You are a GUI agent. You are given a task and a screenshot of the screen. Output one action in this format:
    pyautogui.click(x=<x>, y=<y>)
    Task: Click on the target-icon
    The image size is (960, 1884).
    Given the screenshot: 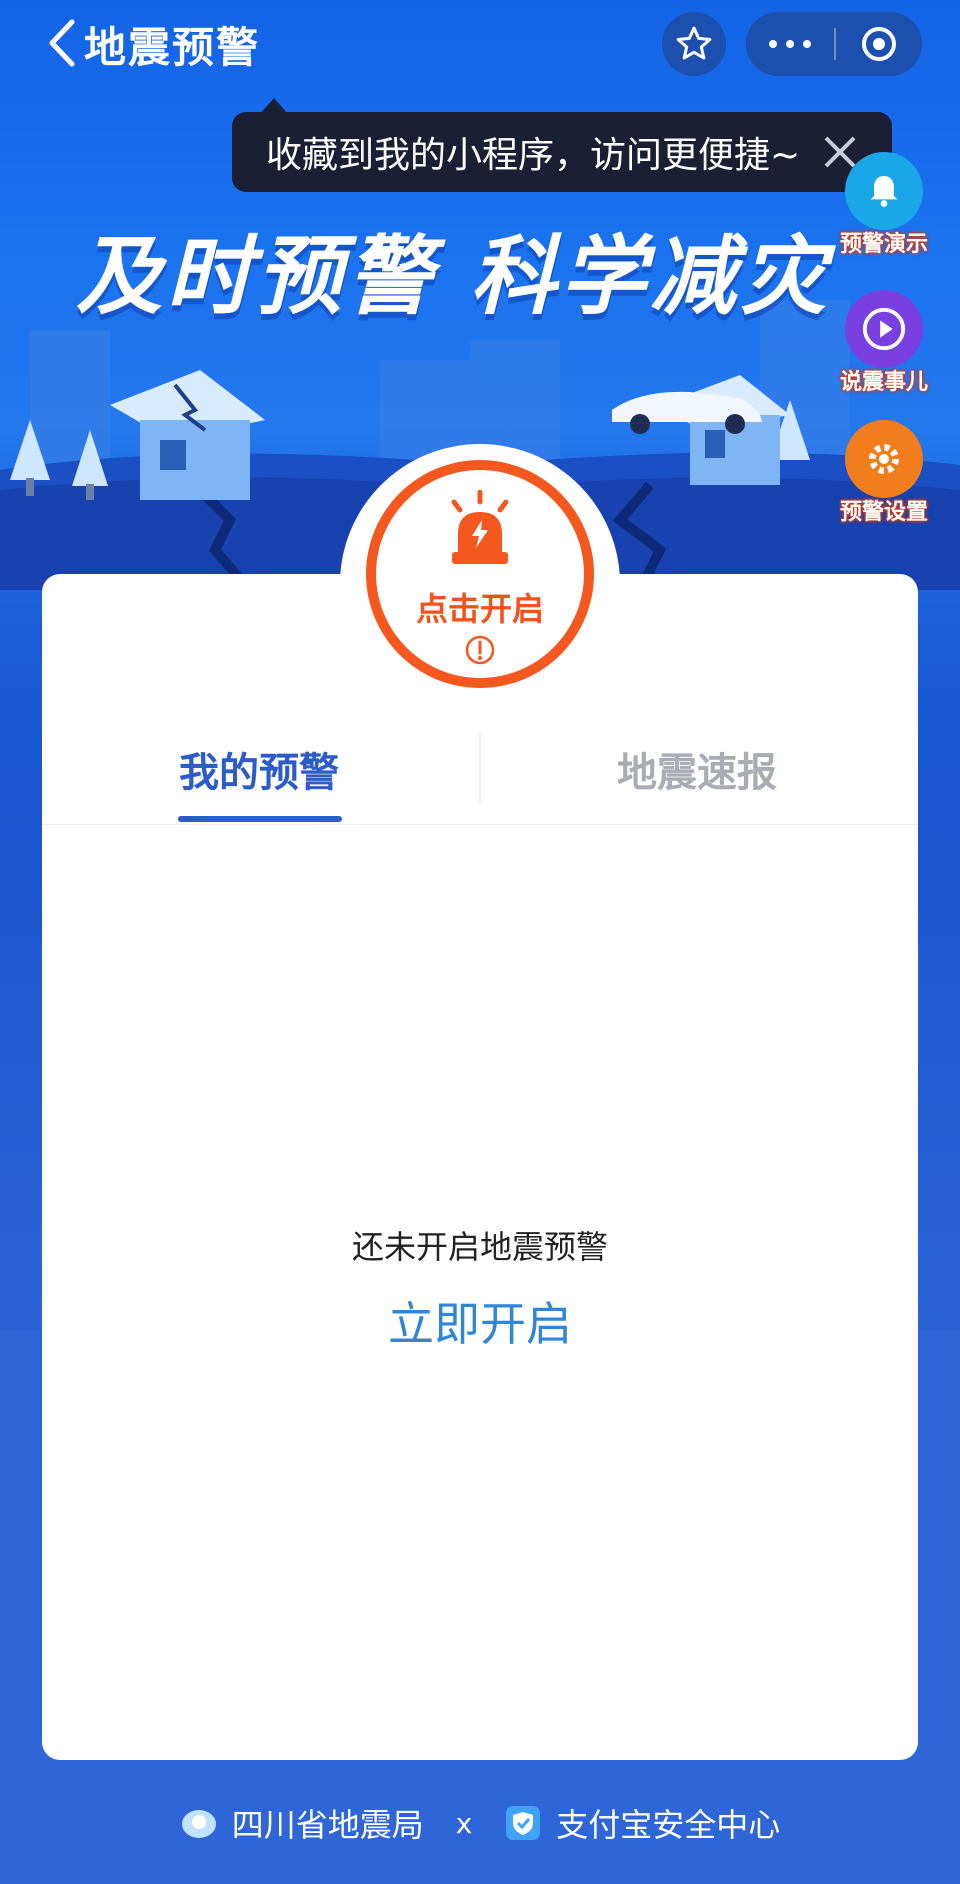 What is the action you would take?
    pyautogui.click(x=879, y=44)
    